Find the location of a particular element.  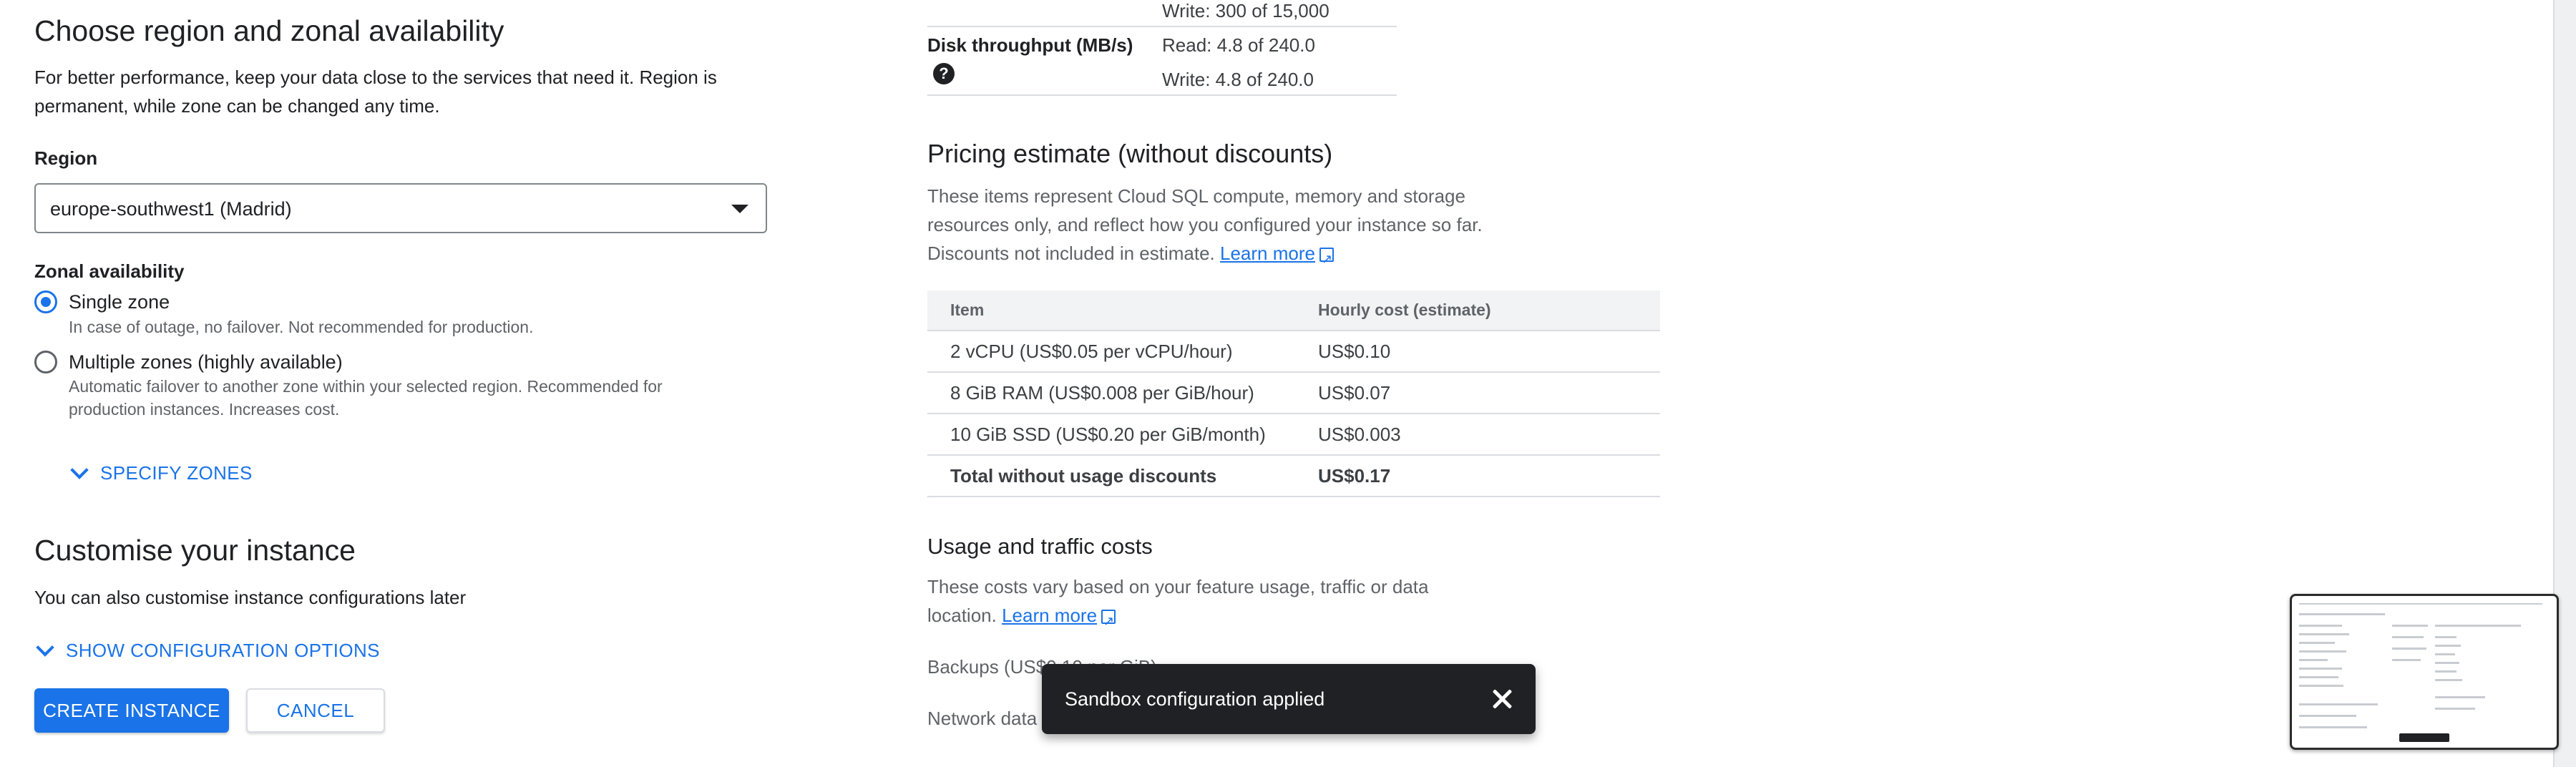

table-header-row: Item Hourly cost (estimate) is located at coordinates (1293, 310).